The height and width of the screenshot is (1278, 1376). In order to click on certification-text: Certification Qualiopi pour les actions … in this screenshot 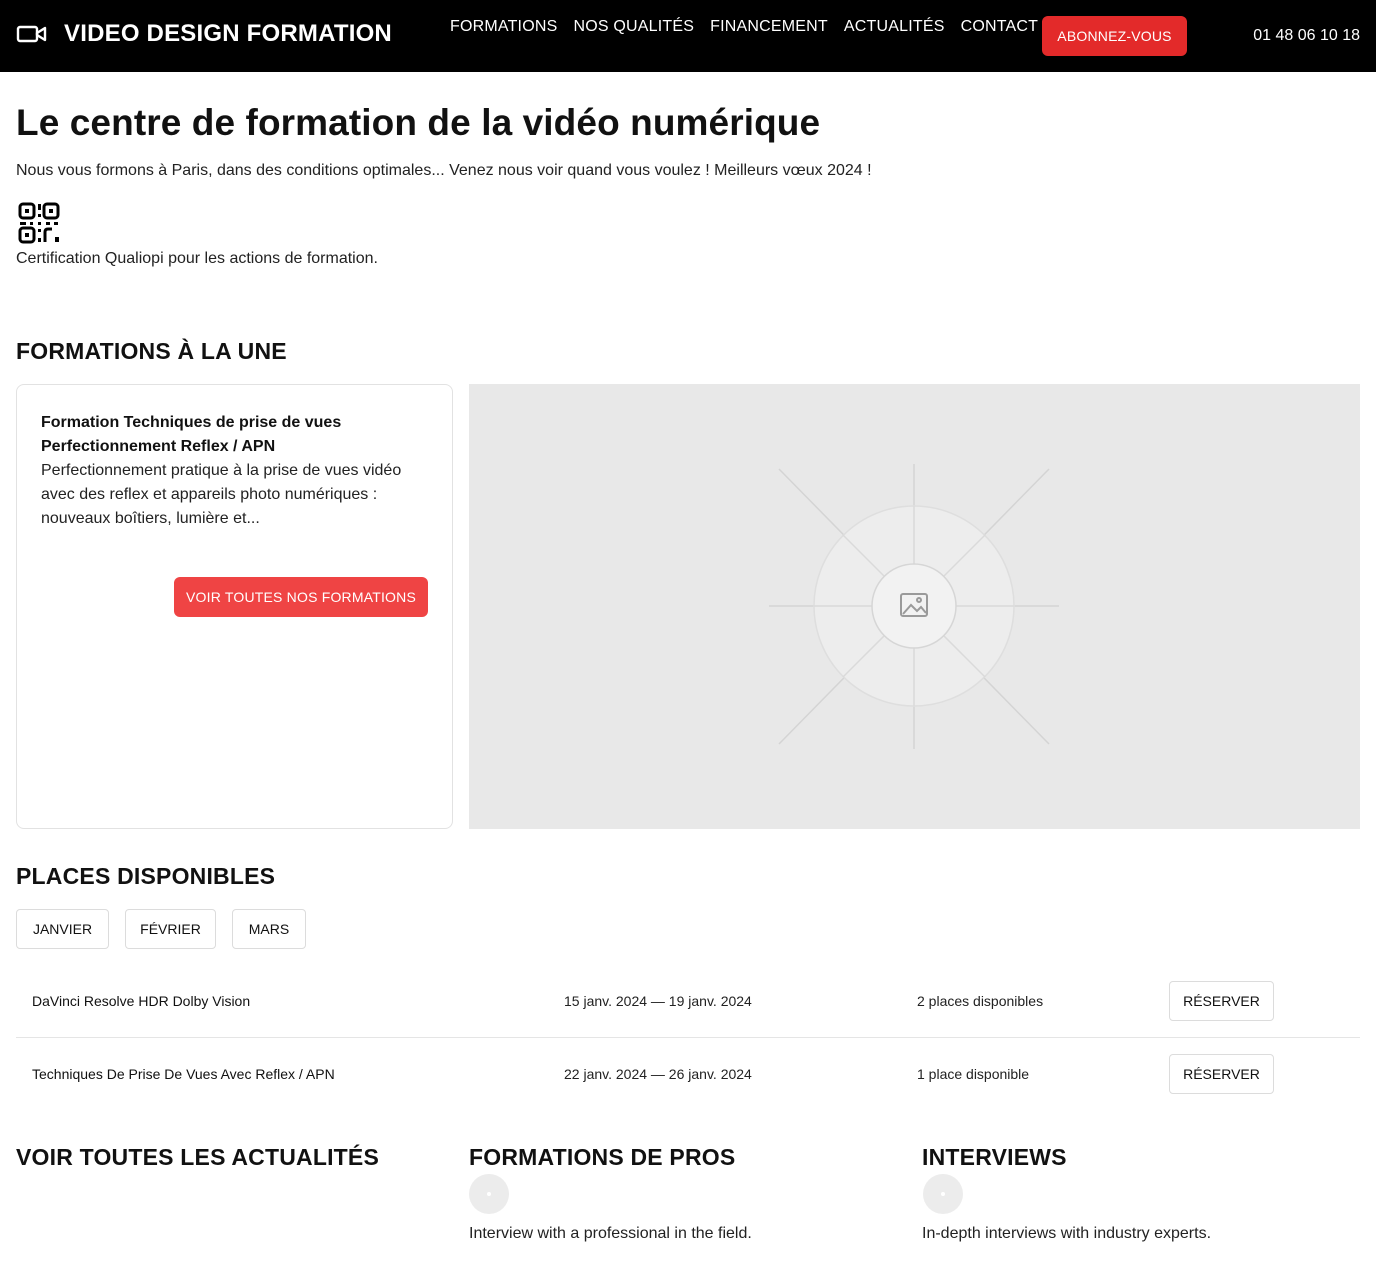, I will do `click(197, 258)`.